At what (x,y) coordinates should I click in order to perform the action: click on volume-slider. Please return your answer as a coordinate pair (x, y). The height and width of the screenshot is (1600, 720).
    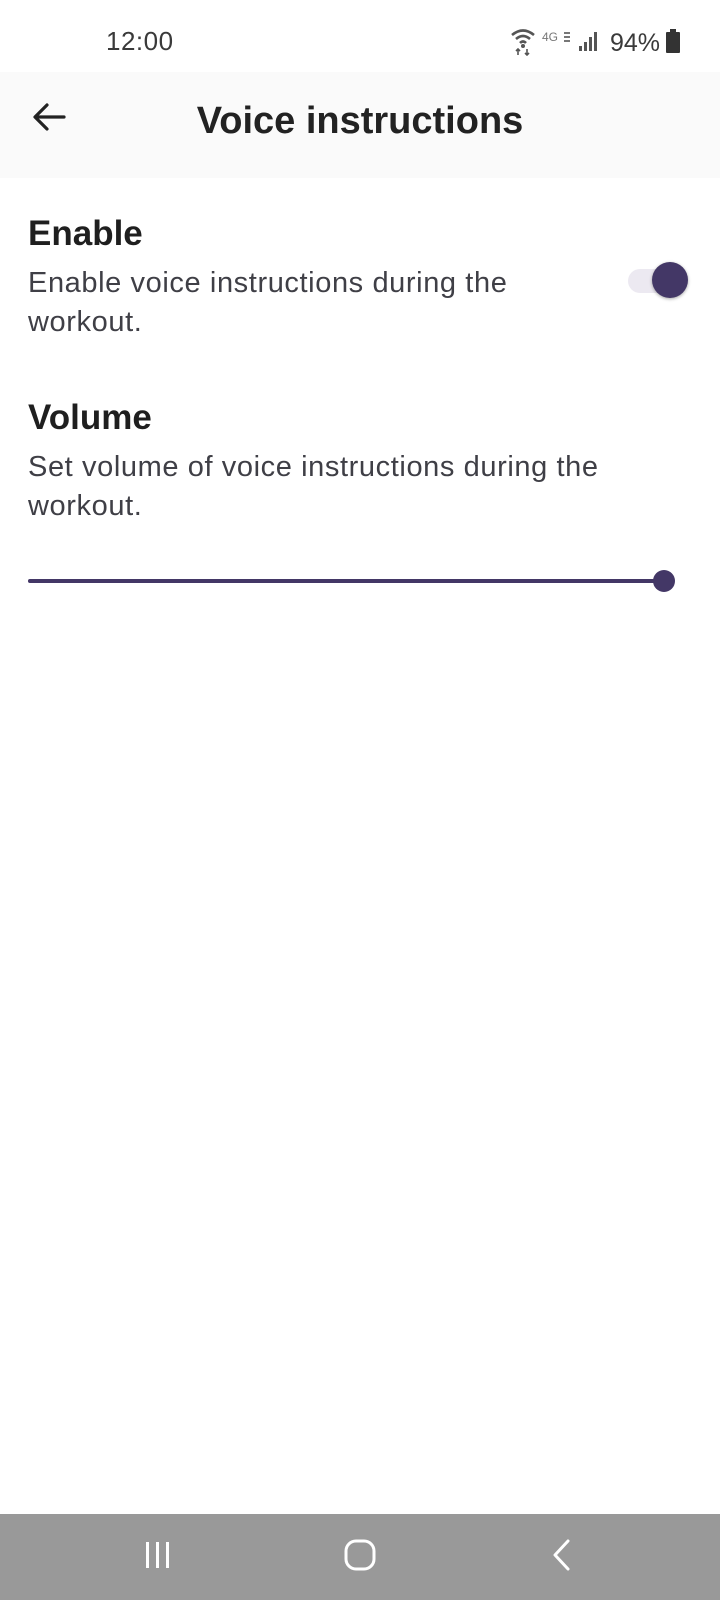
    Looking at the image, I should click on (352, 581).